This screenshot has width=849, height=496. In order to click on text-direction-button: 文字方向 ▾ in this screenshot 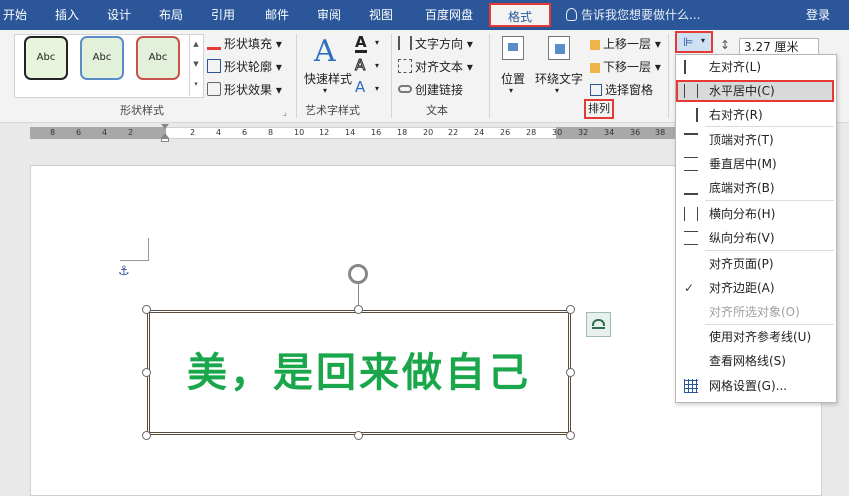, I will do `click(435, 43)`.